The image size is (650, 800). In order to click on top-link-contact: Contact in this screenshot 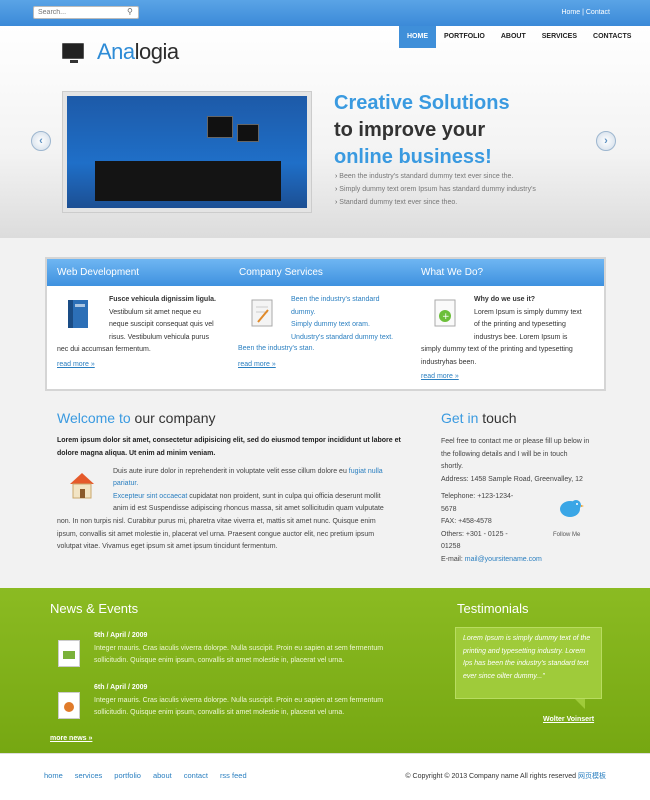, I will do `click(598, 12)`.